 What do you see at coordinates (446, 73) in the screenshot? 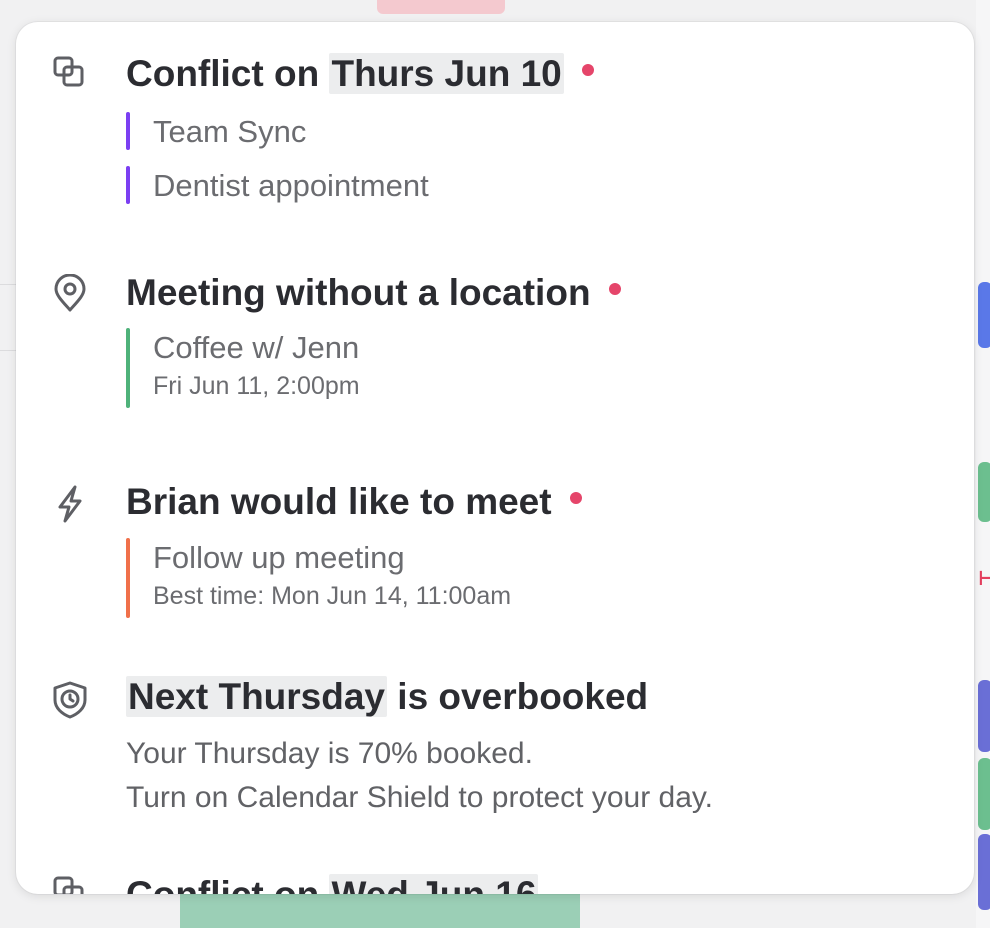
I see `date-highlight: Thurs Jun 10` at bounding box center [446, 73].